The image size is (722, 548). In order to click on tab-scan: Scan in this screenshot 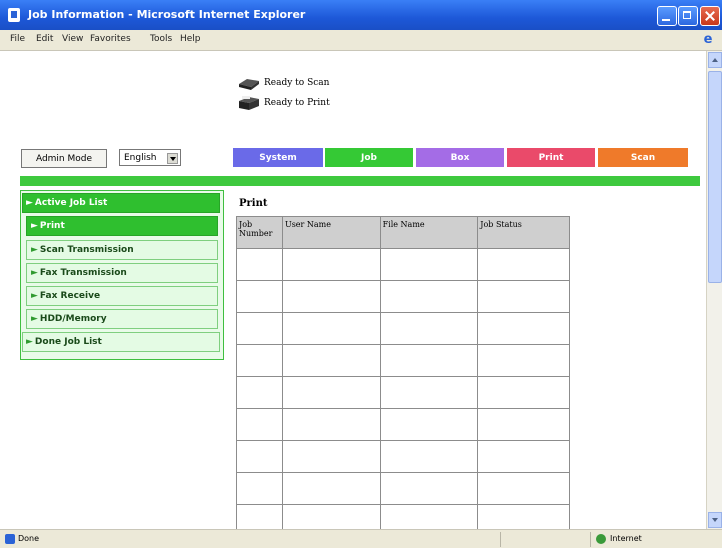, I will do `click(643, 157)`.